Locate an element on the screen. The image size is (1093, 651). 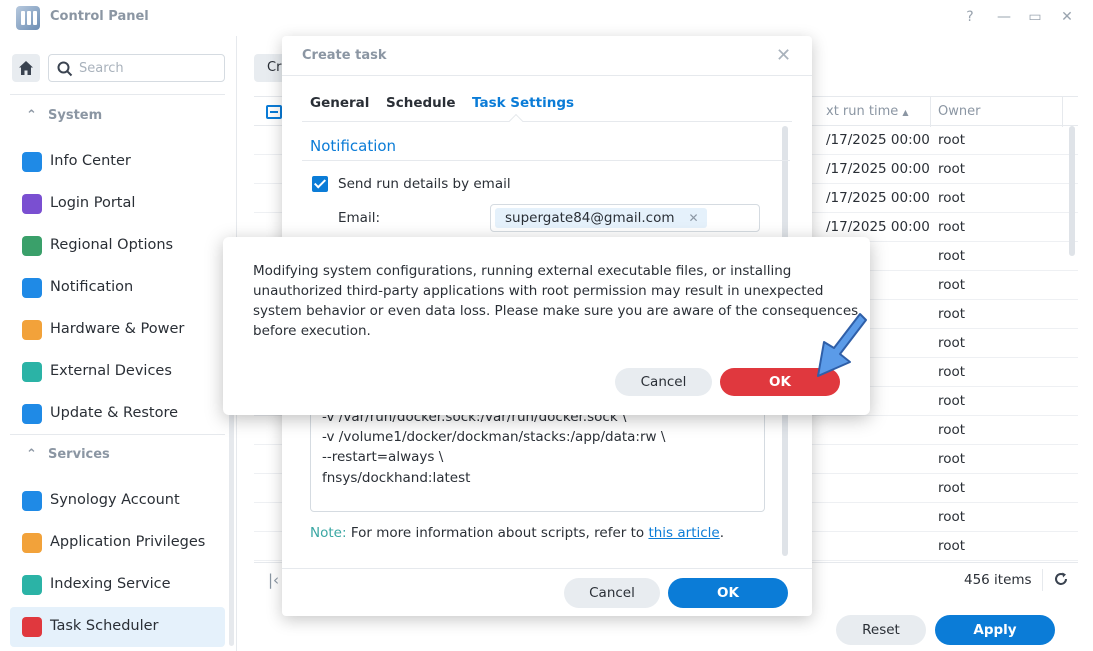
sidebar-item-login-portal: Login Portal is located at coordinates (117, 204).